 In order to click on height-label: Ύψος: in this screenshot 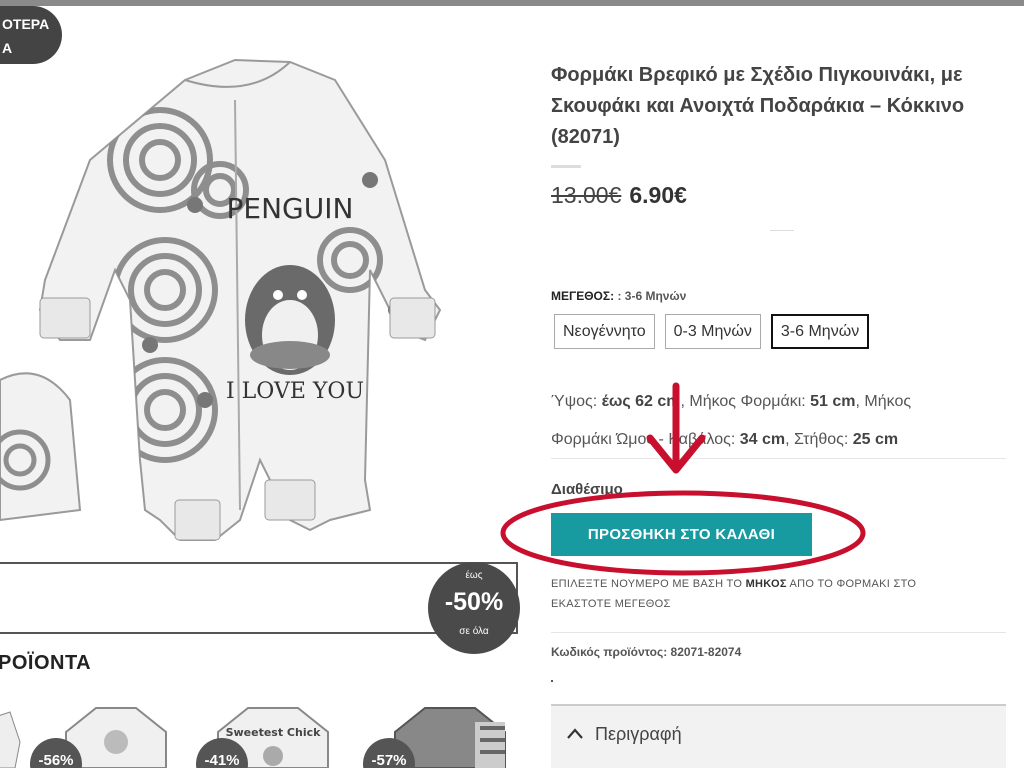, I will do `click(574, 401)`.